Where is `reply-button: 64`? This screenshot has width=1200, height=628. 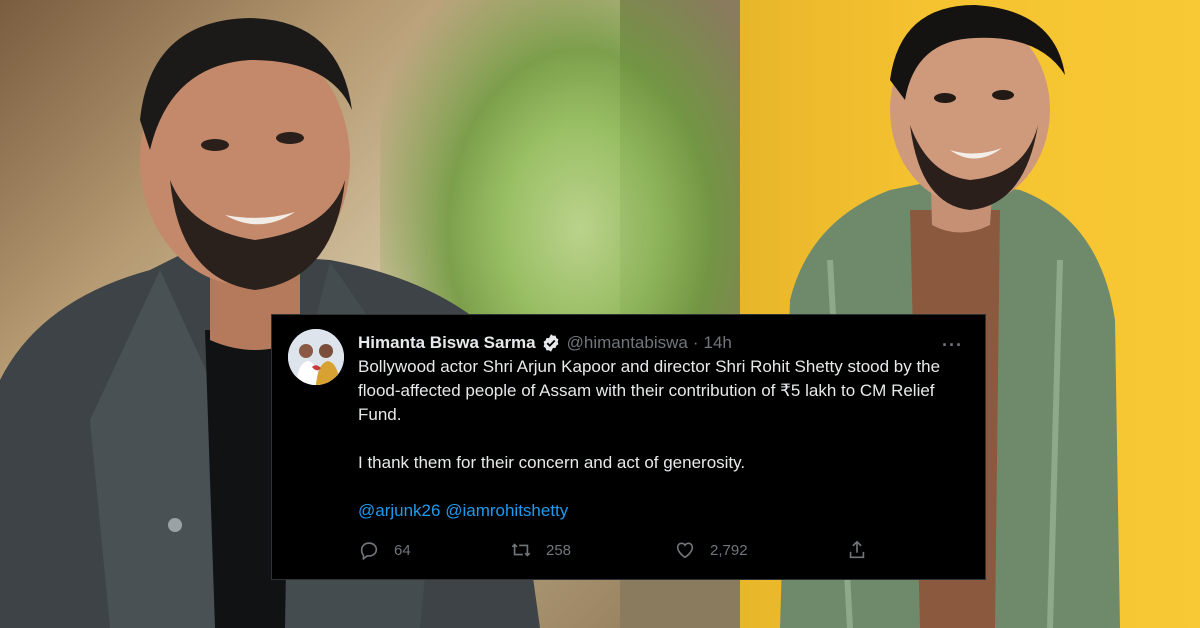 reply-button: 64 is located at coordinates (384, 550).